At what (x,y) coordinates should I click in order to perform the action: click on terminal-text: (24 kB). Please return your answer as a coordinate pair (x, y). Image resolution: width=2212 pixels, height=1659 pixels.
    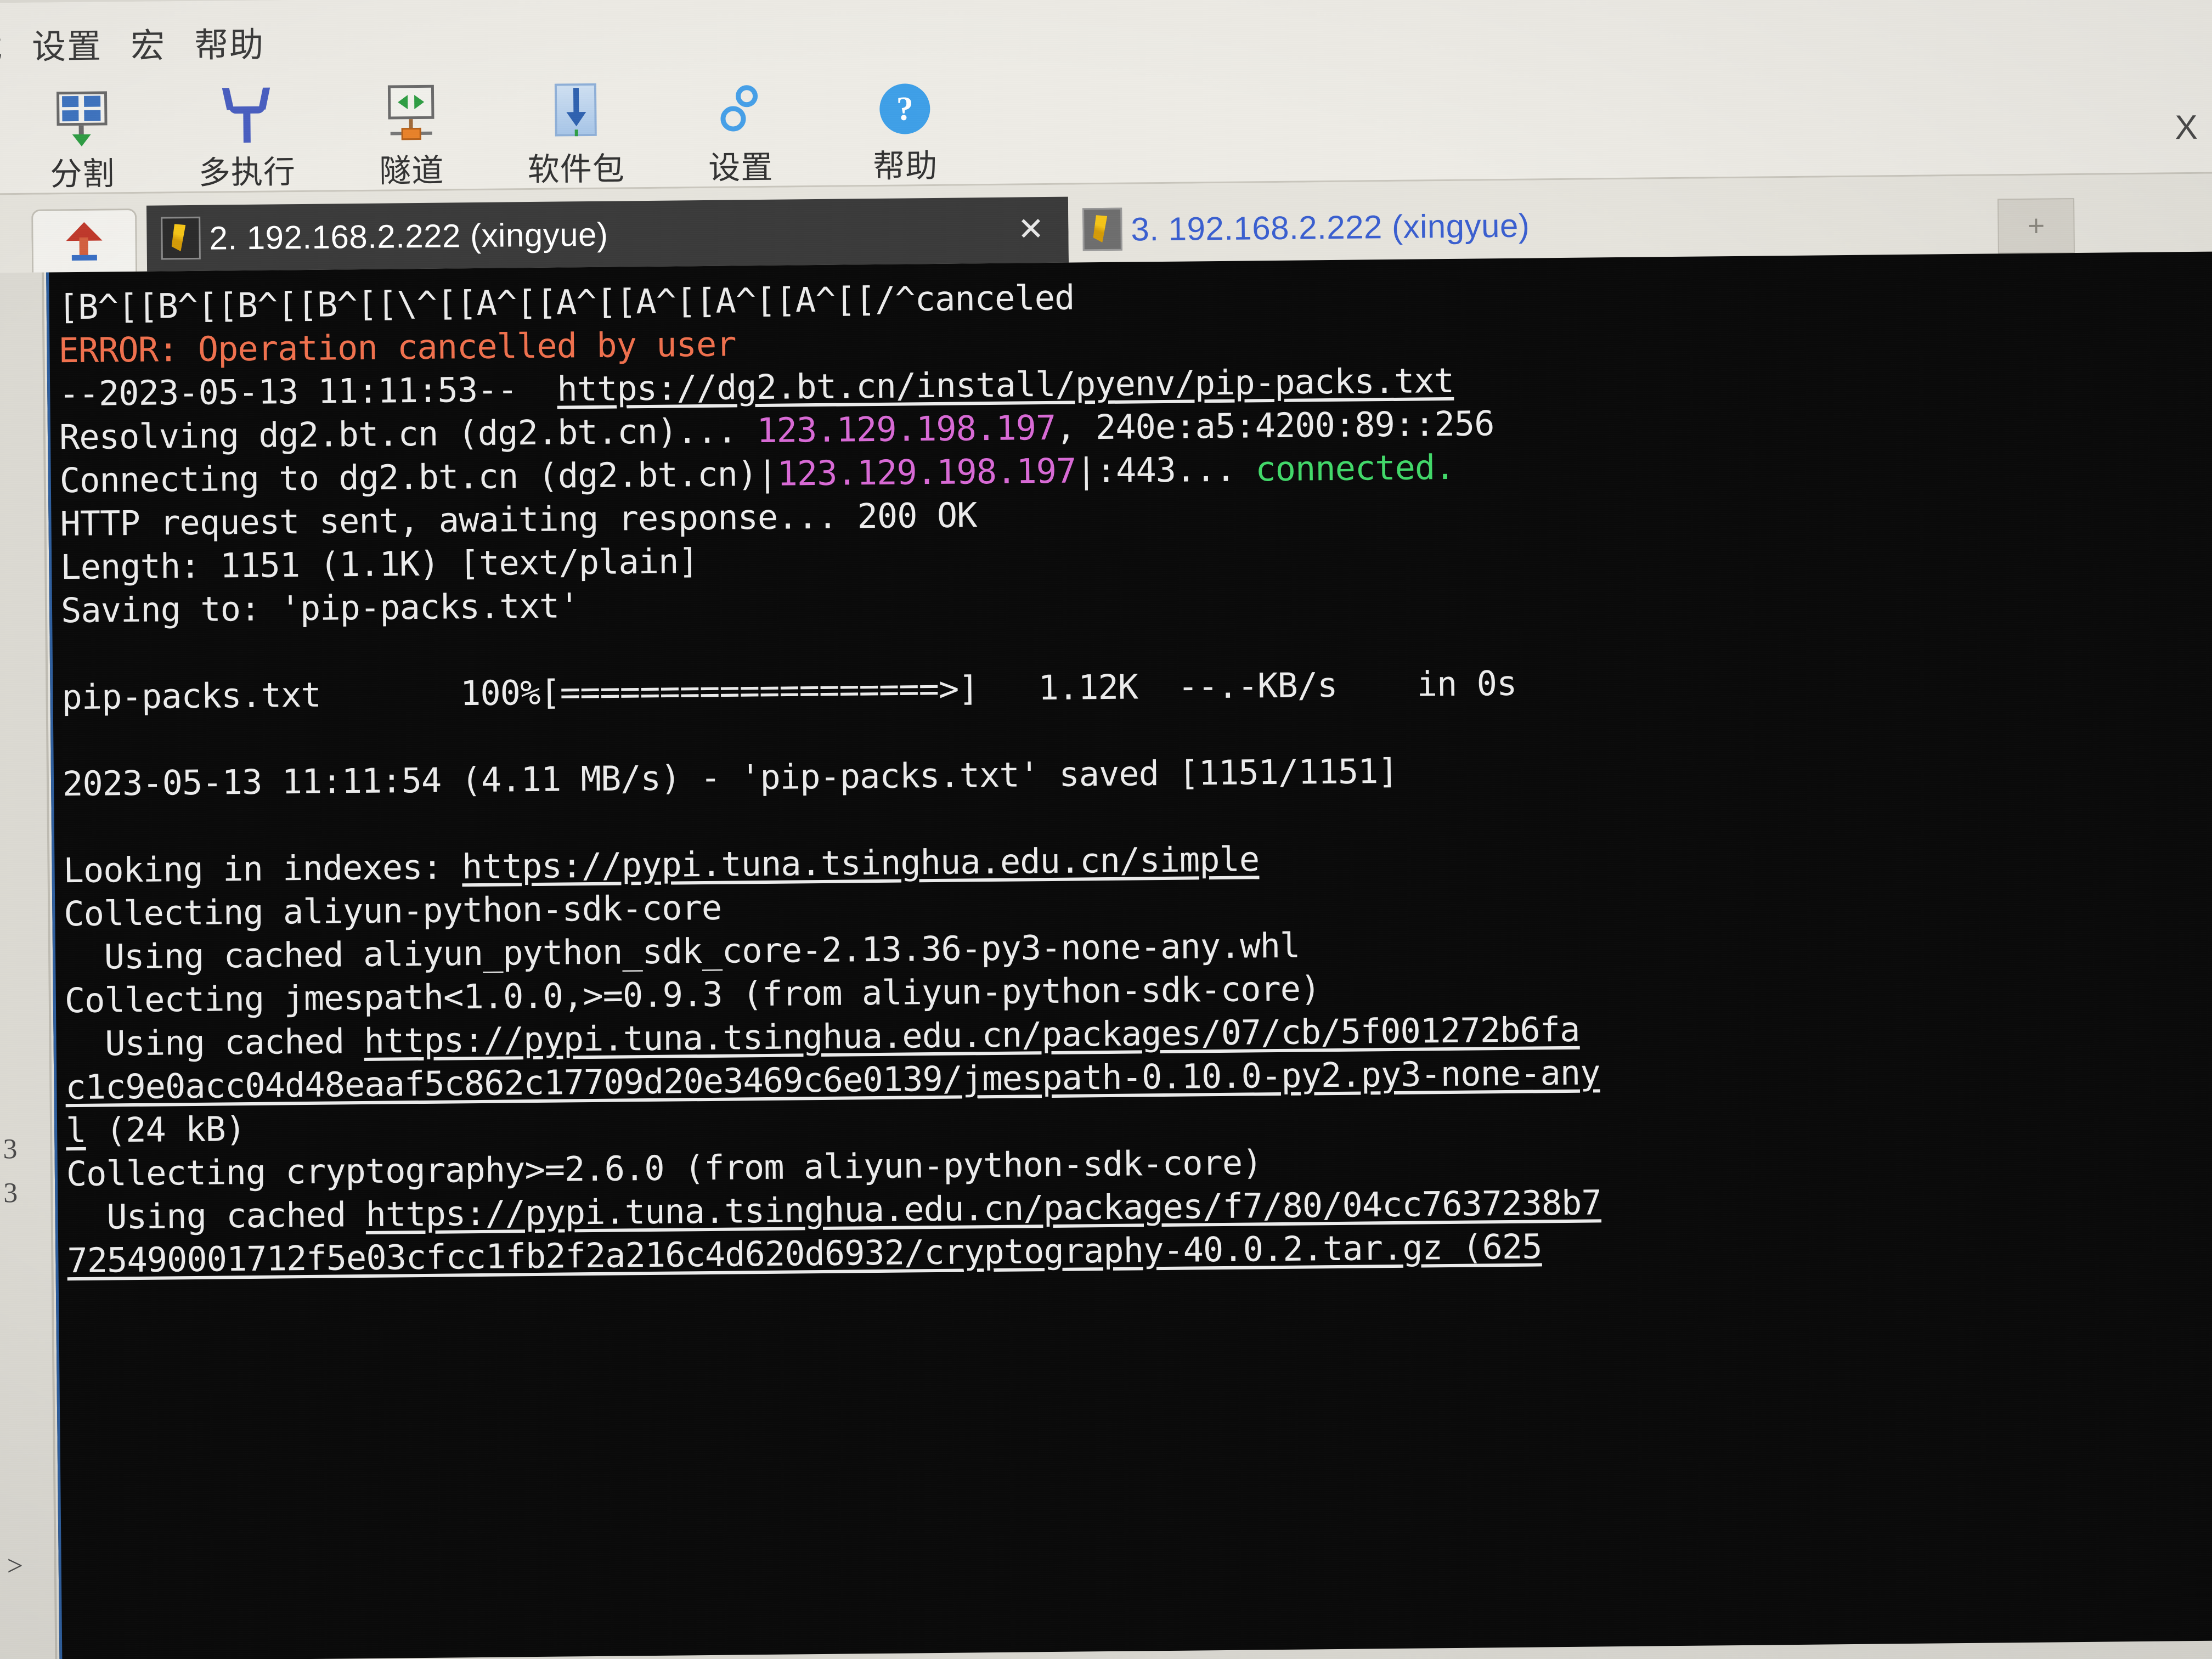
    Looking at the image, I should click on (166, 1129).